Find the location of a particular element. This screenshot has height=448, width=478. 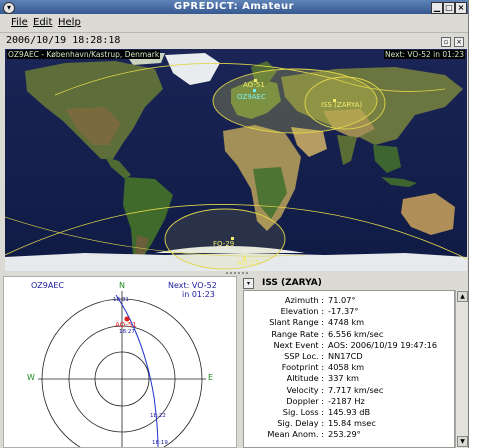

info-row: Elevation : -17.37° is located at coordinates (349, 311).